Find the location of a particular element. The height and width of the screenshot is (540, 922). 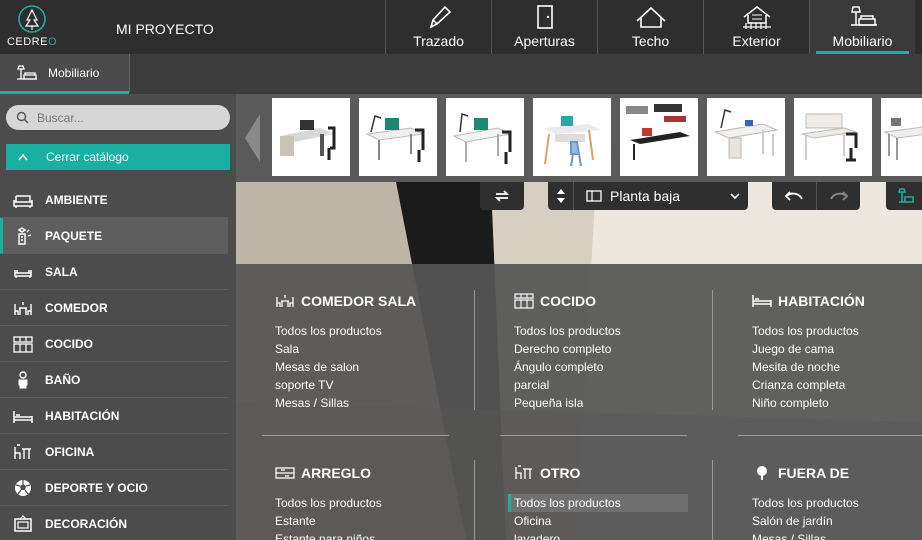

catalog-link: Pequeña isla is located at coordinates (614, 403).